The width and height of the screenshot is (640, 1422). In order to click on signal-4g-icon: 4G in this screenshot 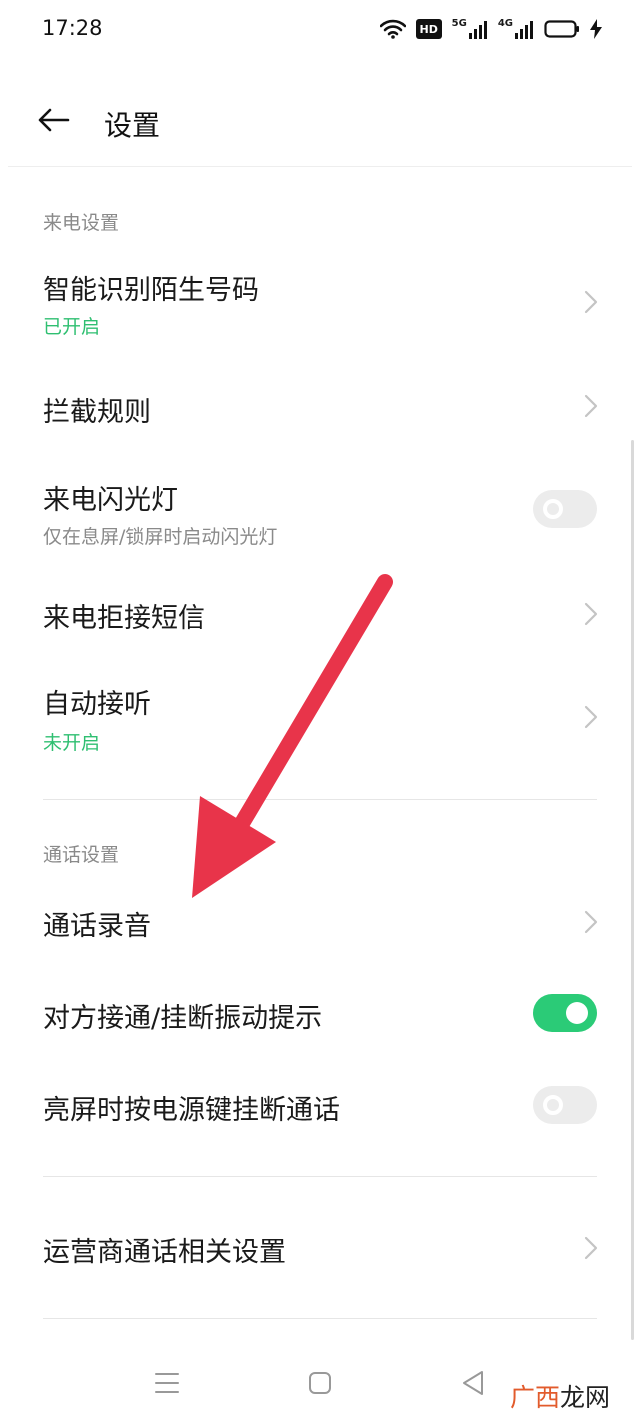, I will do `click(516, 29)`.